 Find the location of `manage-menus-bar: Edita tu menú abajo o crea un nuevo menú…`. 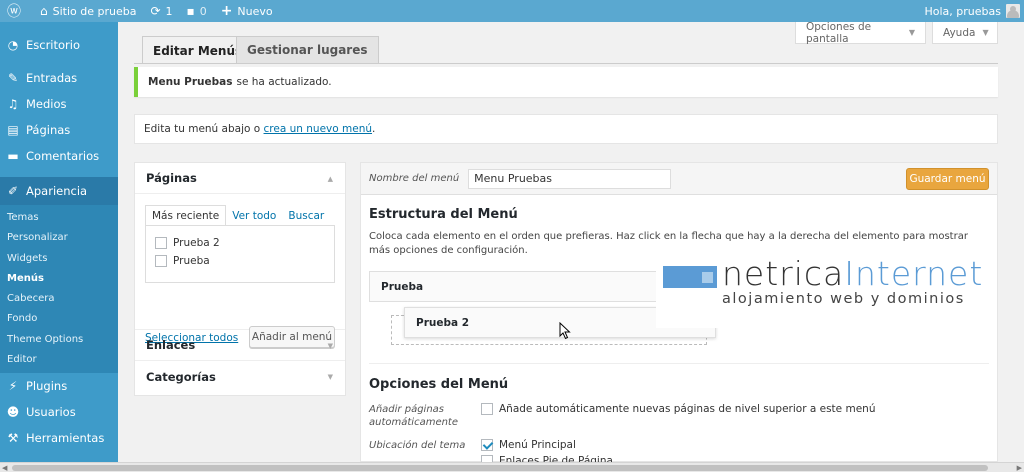

manage-menus-bar: Edita tu menú abajo o crea un nuevo menú… is located at coordinates (566, 129).